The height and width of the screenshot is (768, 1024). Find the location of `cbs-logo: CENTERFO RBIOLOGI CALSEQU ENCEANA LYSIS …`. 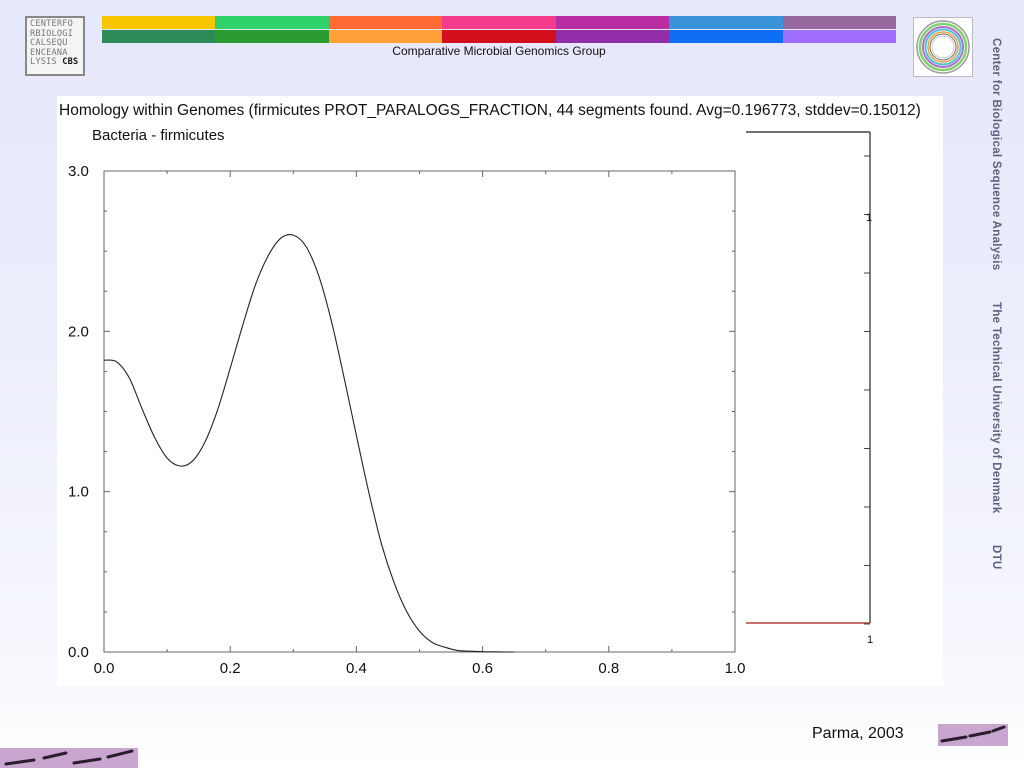

cbs-logo: CENTERFO RBIOLOGI CALSEQU ENCEANA LYSIS … is located at coordinates (55, 46).